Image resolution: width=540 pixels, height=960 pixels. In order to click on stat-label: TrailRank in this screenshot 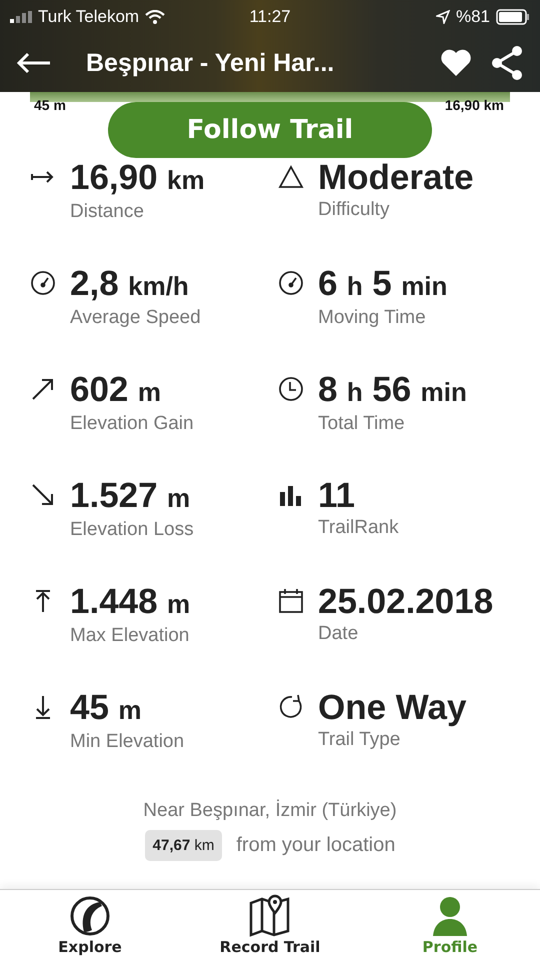, I will do `click(358, 528)`.